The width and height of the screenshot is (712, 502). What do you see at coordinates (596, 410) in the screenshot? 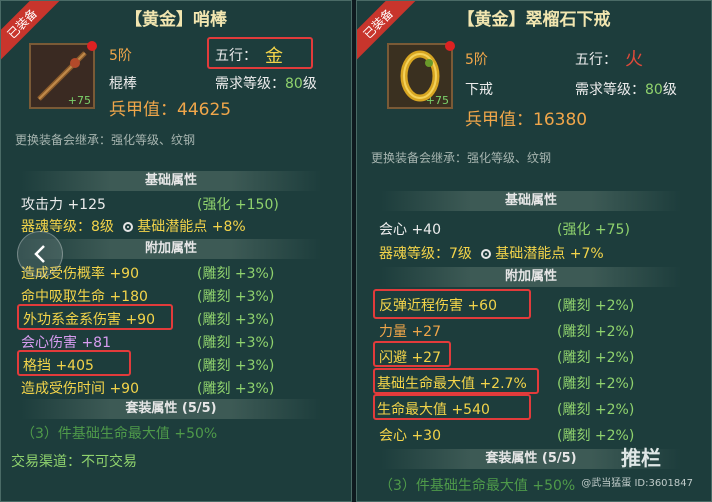
I see `extra-bonus-5: (雕刻 +2%)` at bounding box center [596, 410].